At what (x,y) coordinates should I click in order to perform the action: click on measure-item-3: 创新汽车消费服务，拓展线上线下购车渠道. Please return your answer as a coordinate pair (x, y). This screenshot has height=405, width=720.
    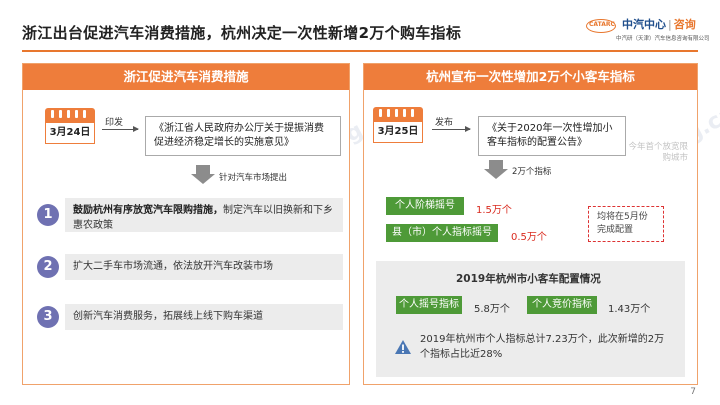
    Looking at the image, I should click on (204, 317).